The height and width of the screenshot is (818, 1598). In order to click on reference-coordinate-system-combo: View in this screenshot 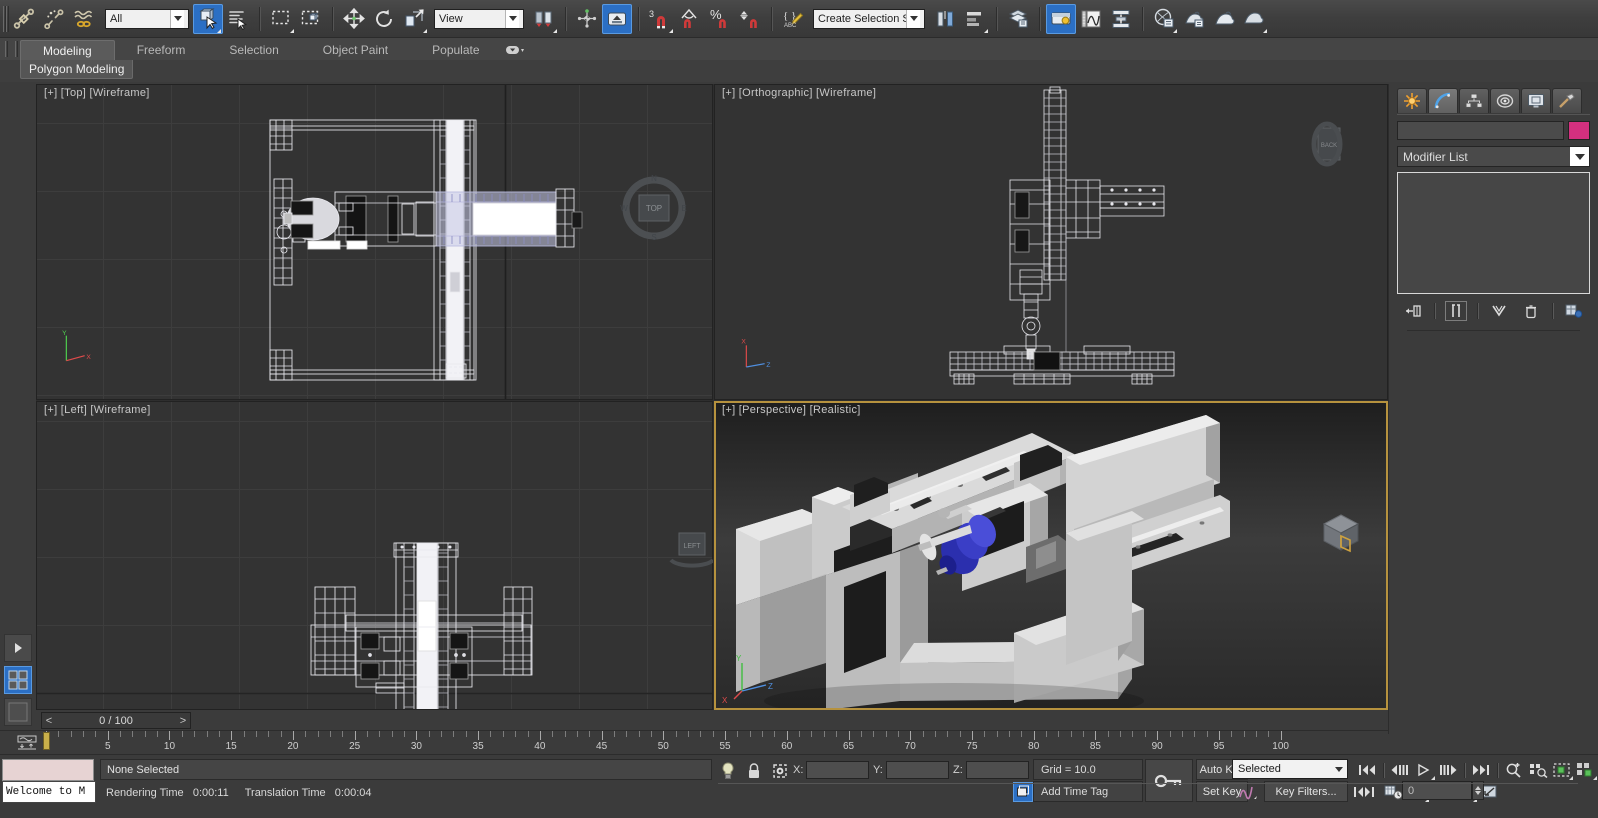, I will do `click(479, 18)`.